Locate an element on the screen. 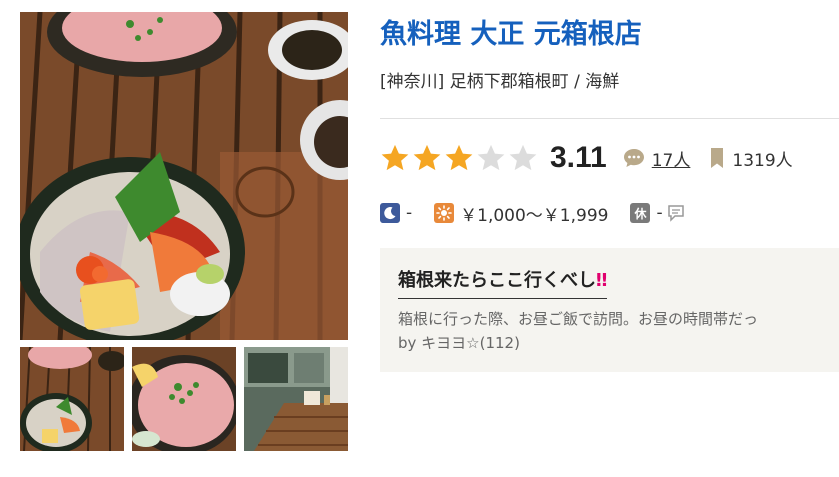  bookmark-count: 1319人 is located at coordinates (762, 160).